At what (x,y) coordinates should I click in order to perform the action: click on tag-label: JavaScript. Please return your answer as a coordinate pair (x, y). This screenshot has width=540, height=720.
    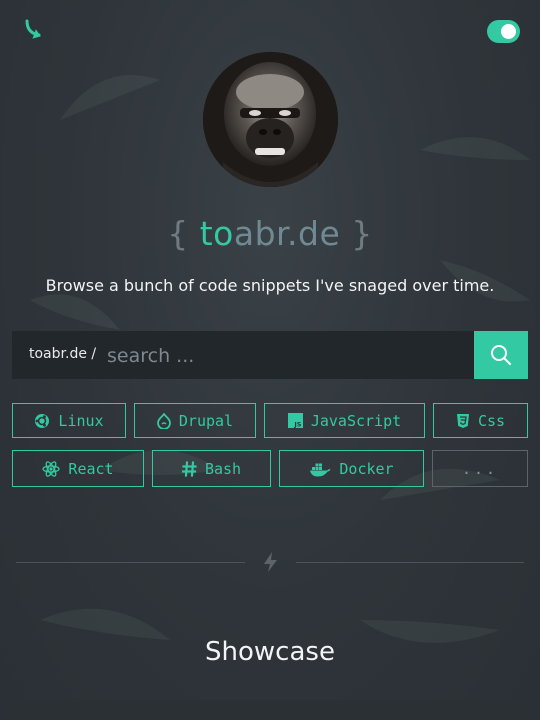
    Looking at the image, I should click on (356, 420).